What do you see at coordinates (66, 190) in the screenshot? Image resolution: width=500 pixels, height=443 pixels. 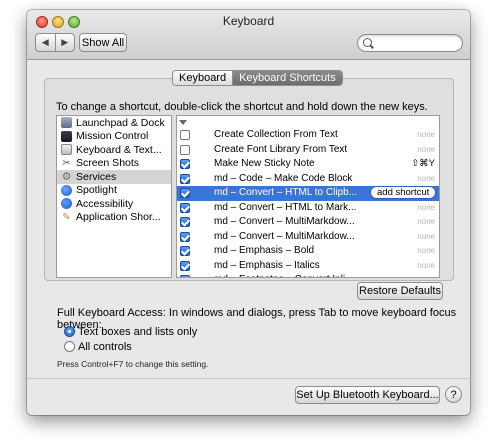 I see `spotlight-icon` at bounding box center [66, 190].